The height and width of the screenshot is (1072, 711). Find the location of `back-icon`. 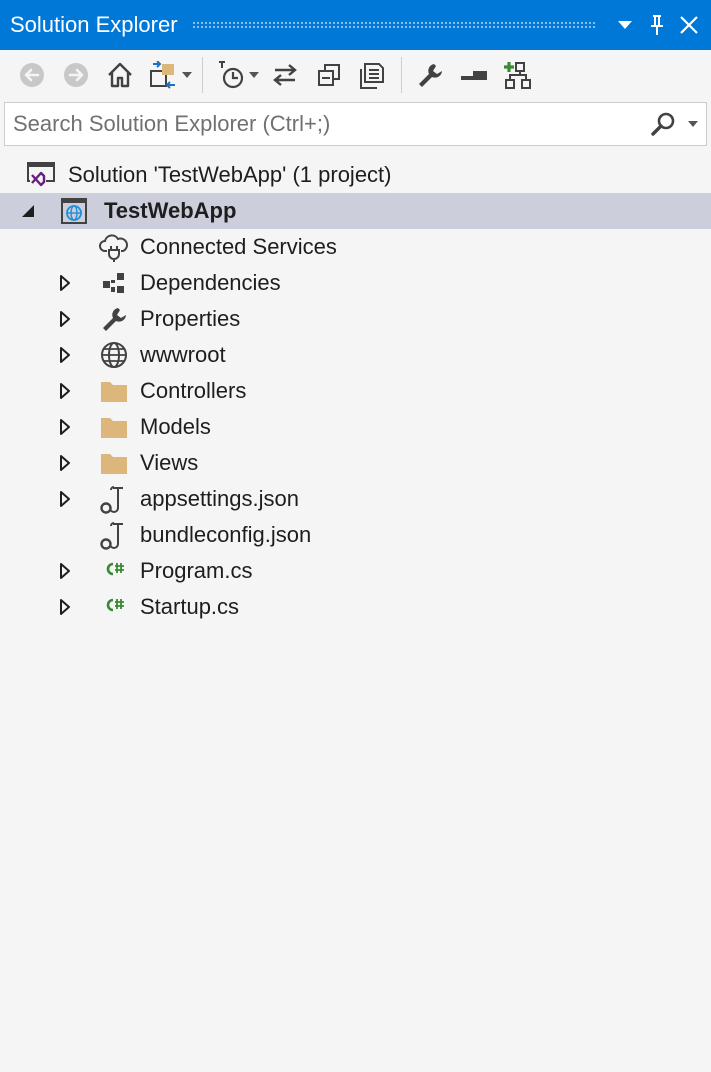

back-icon is located at coordinates (32, 75).